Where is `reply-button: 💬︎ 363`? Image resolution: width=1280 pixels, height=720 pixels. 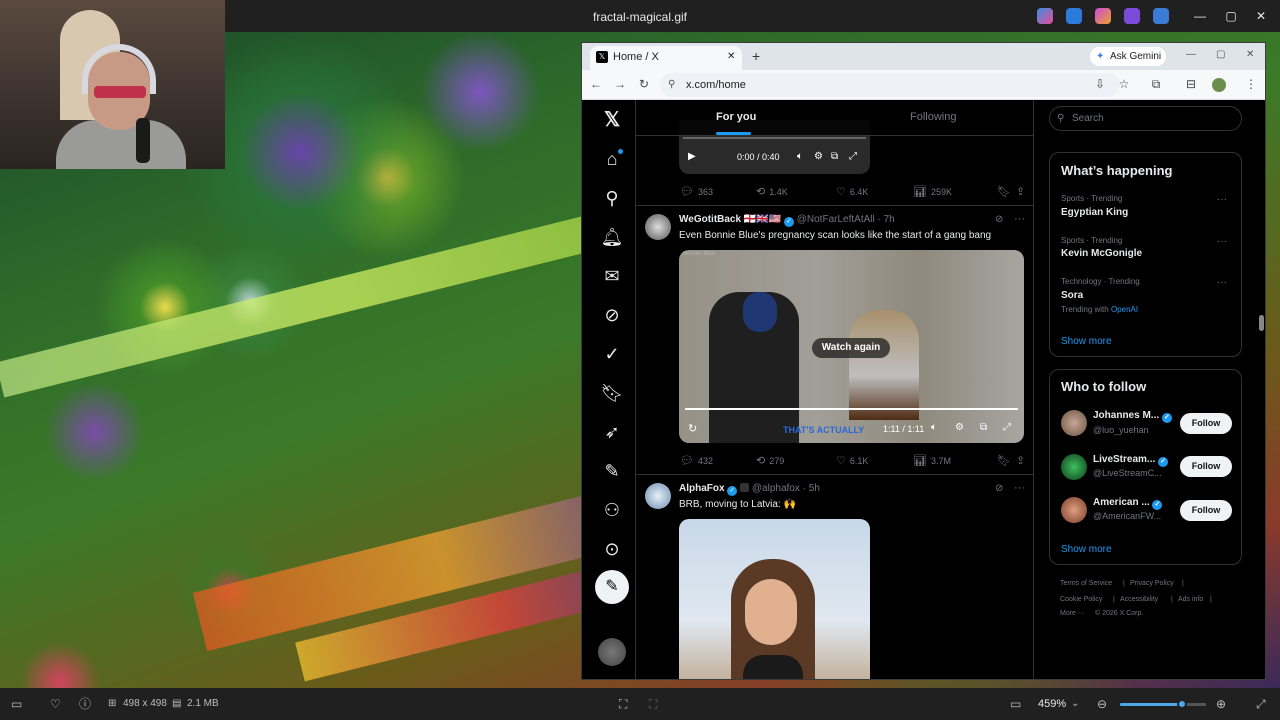 reply-button: 💬︎ 363 is located at coordinates (696, 191).